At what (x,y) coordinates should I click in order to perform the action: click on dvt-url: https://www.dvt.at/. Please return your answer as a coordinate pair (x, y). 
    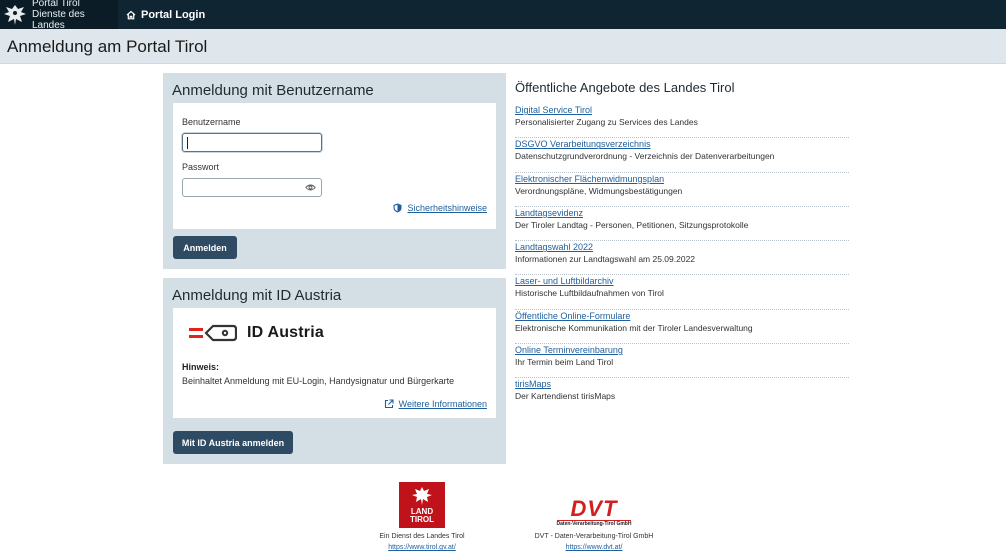
    Looking at the image, I should click on (594, 547).